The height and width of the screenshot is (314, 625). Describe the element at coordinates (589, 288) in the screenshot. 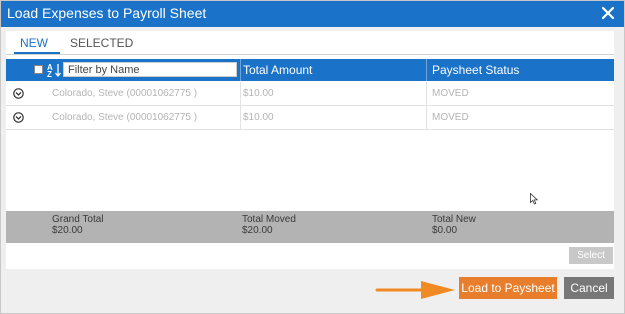

I see `cancel-button: Cancel` at that location.